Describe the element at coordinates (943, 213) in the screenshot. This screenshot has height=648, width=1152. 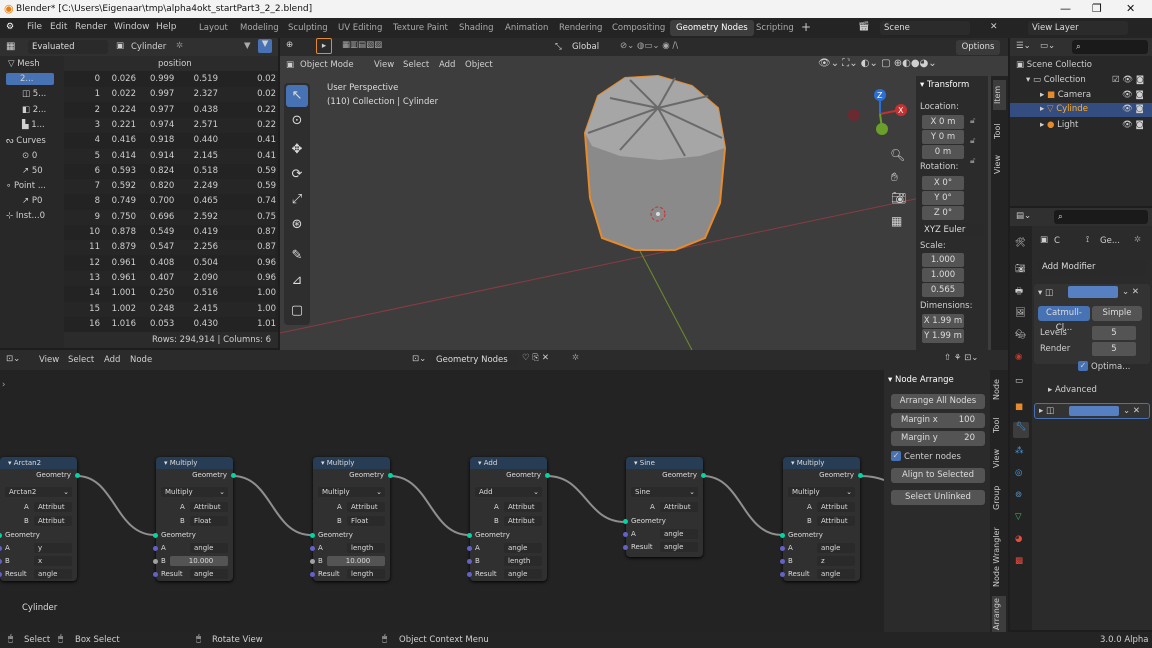
I see `rotation-z-field: Z 0°` at that location.